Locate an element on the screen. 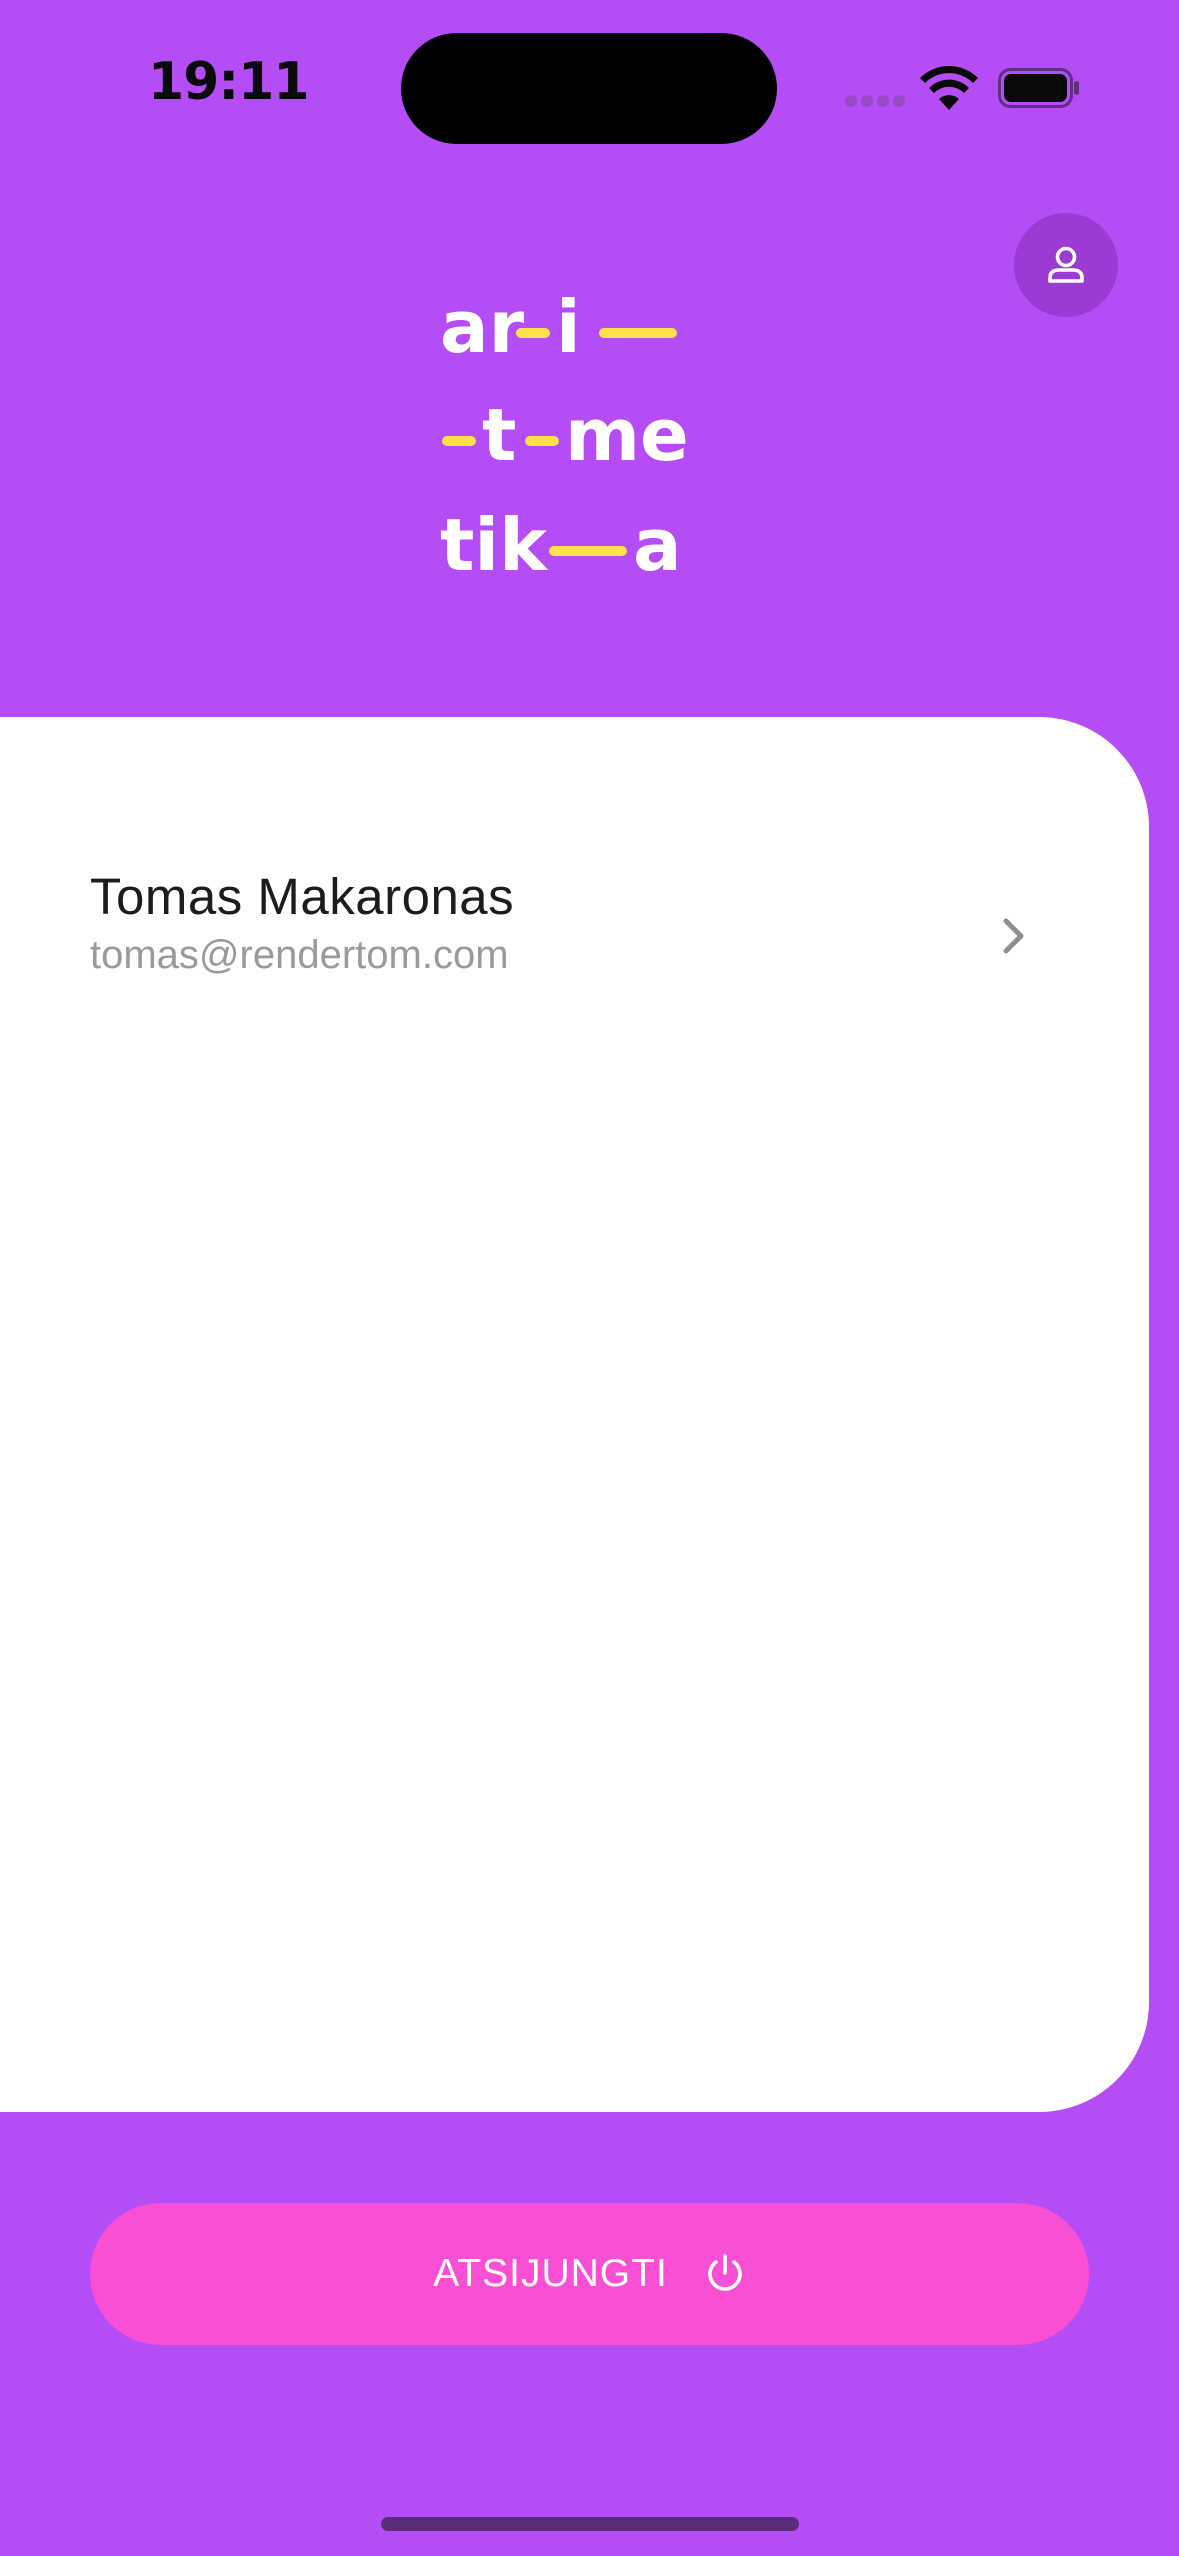 This screenshot has height=2556, width=1179. logo-letters: tik is located at coordinates (494, 545).